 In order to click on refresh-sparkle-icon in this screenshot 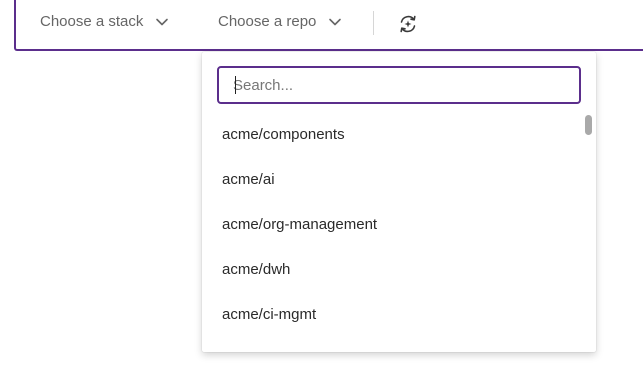, I will do `click(408, 24)`.